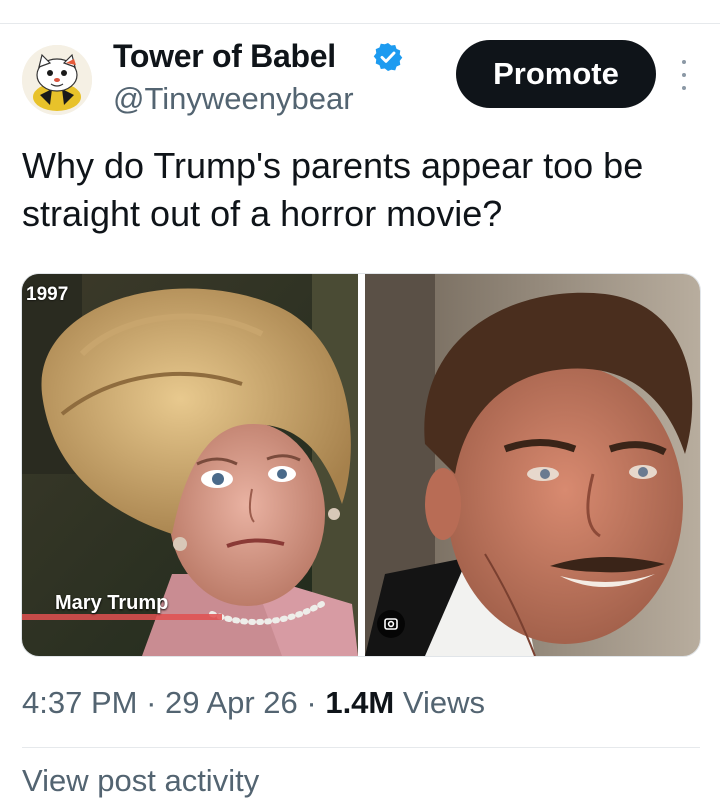 The width and height of the screenshot is (720, 799). I want to click on author-handle: @Tinyweenybear, so click(233, 99).